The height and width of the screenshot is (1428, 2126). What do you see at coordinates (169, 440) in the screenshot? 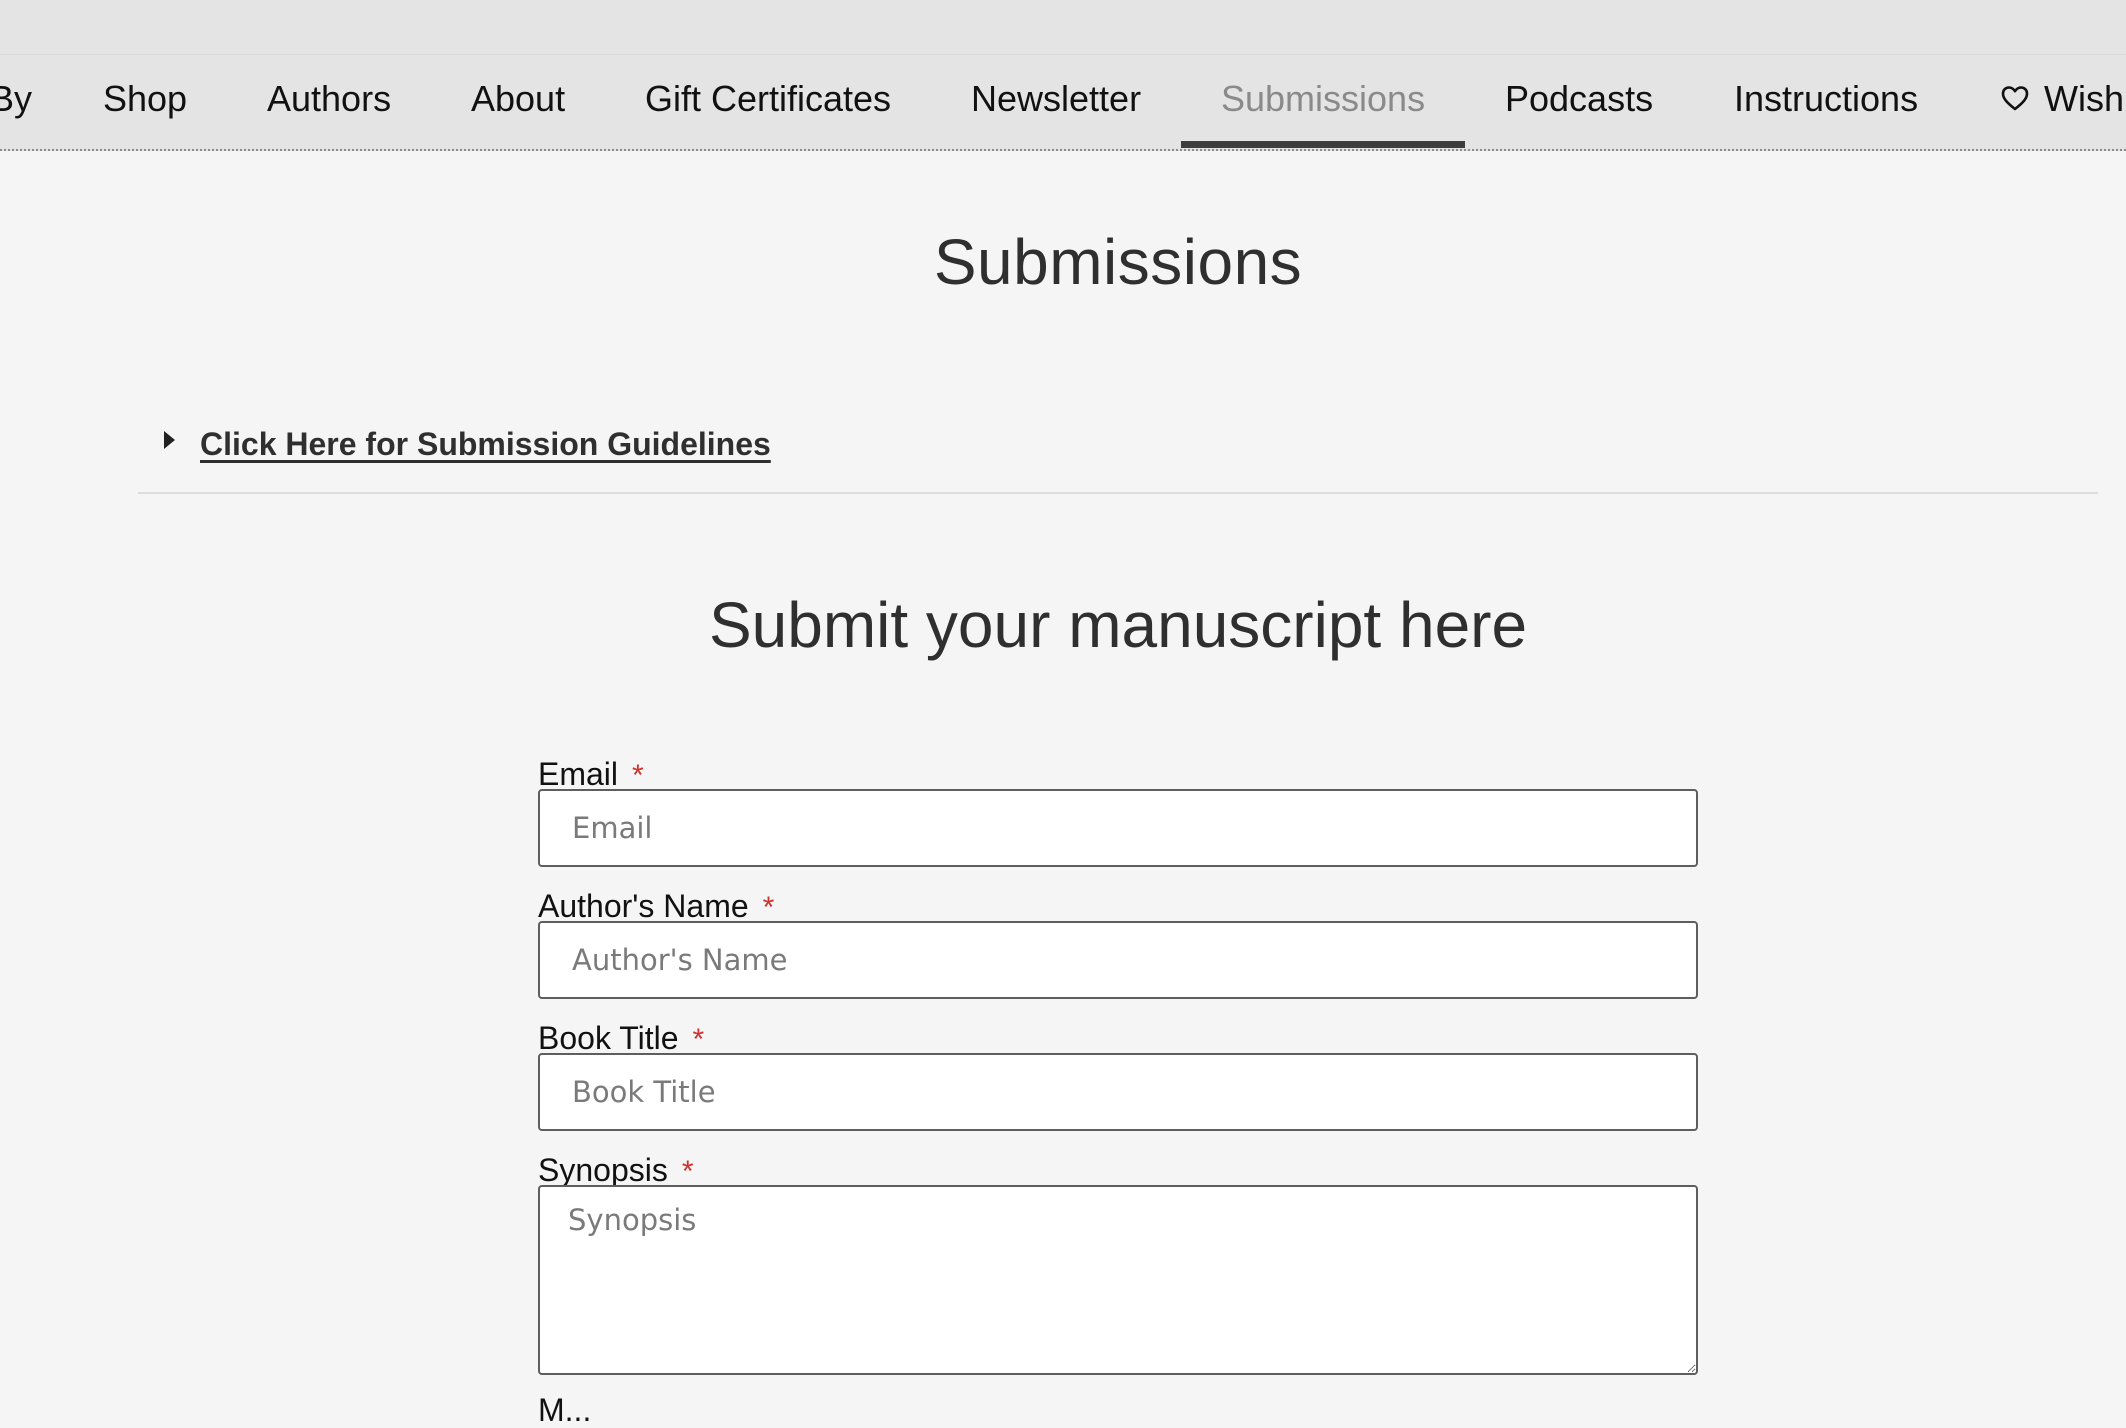
I see `triangle-right-icon` at bounding box center [169, 440].